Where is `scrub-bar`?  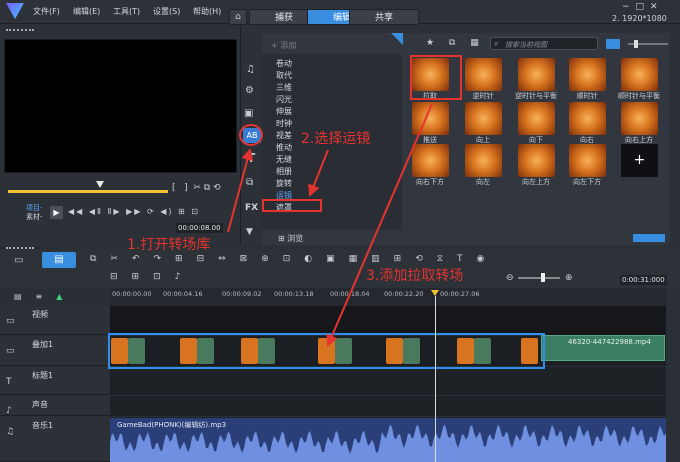 scrub-bar is located at coordinates (88, 191).